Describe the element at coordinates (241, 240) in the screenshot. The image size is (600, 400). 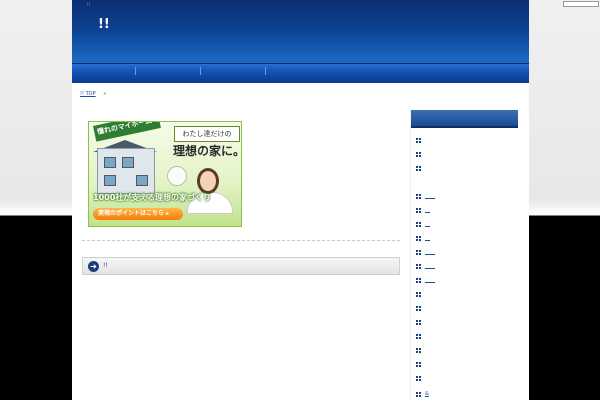
I see `content-divider` at that location.